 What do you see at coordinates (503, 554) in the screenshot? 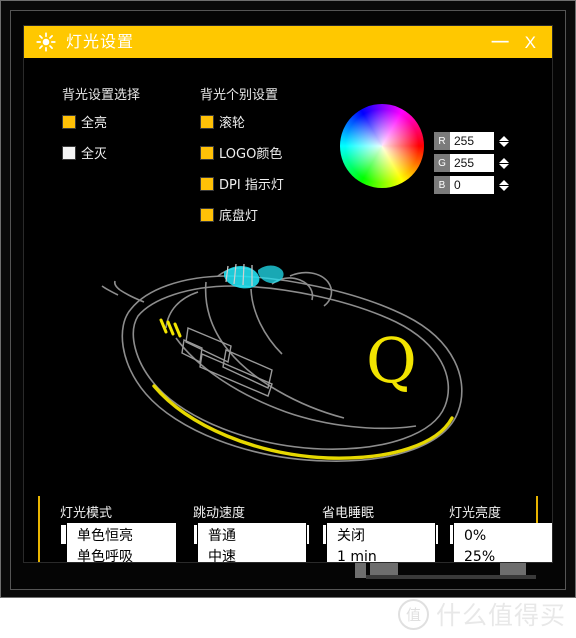
I see `option-item: 25%` at bounding box center [503, 554].